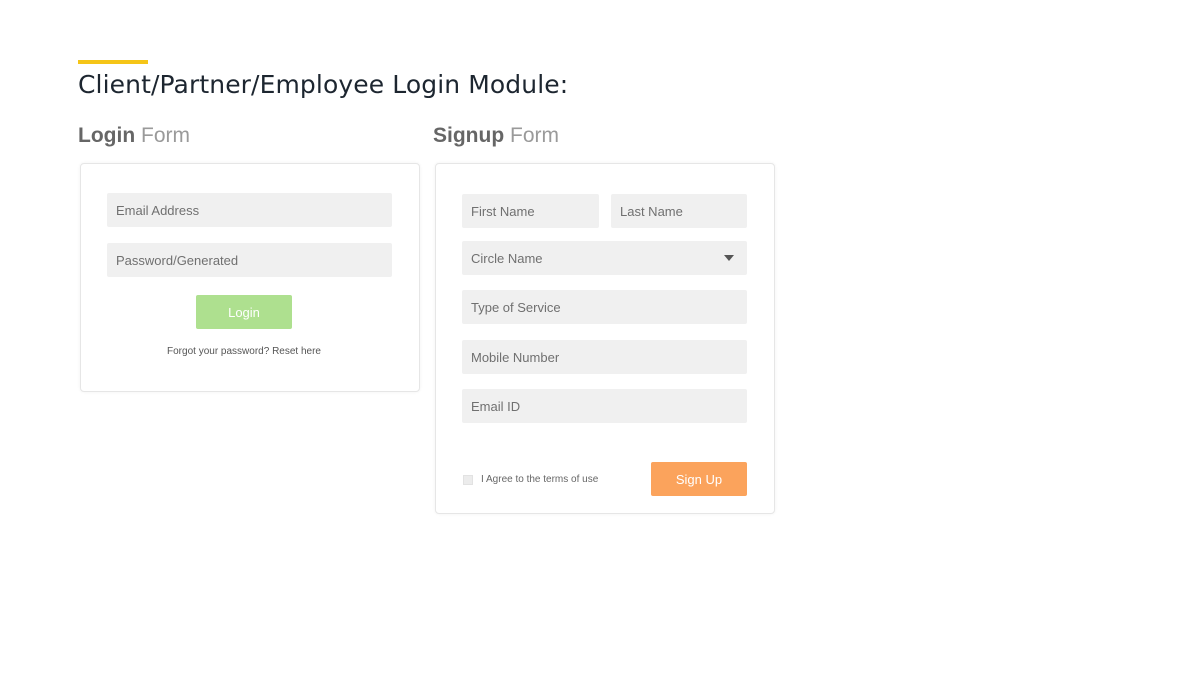 The width and height of the screenshot is (1177, 698). I want to click on signup-heading-light: Form, so click(534, 135).